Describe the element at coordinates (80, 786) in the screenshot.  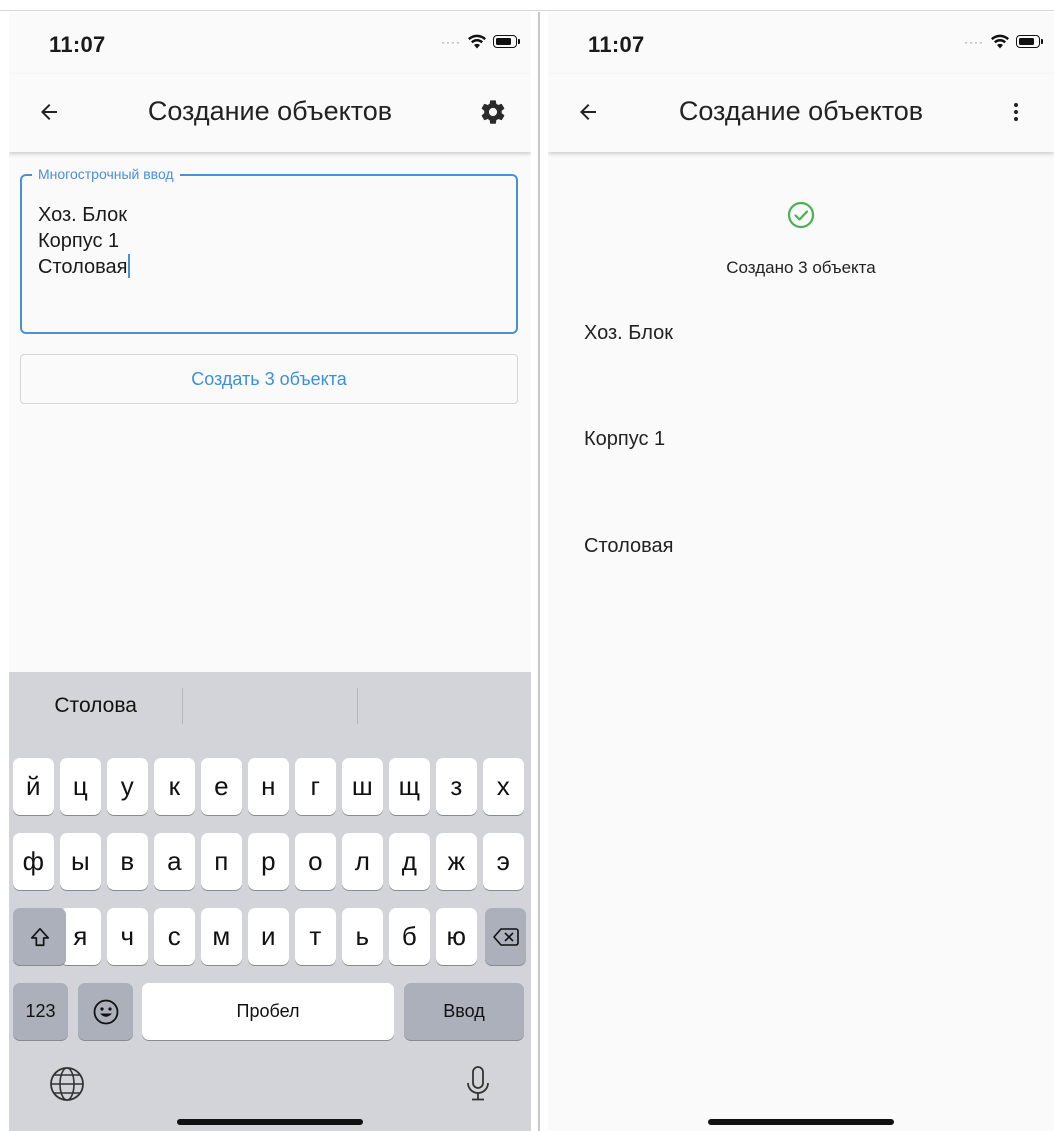
I see `key-ц: ц` at that location.